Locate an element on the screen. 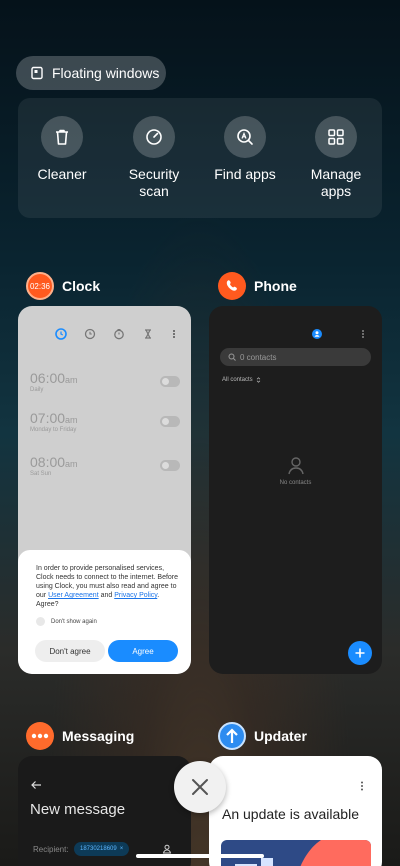  find-apps-icon is located at coordinates (245, 137).